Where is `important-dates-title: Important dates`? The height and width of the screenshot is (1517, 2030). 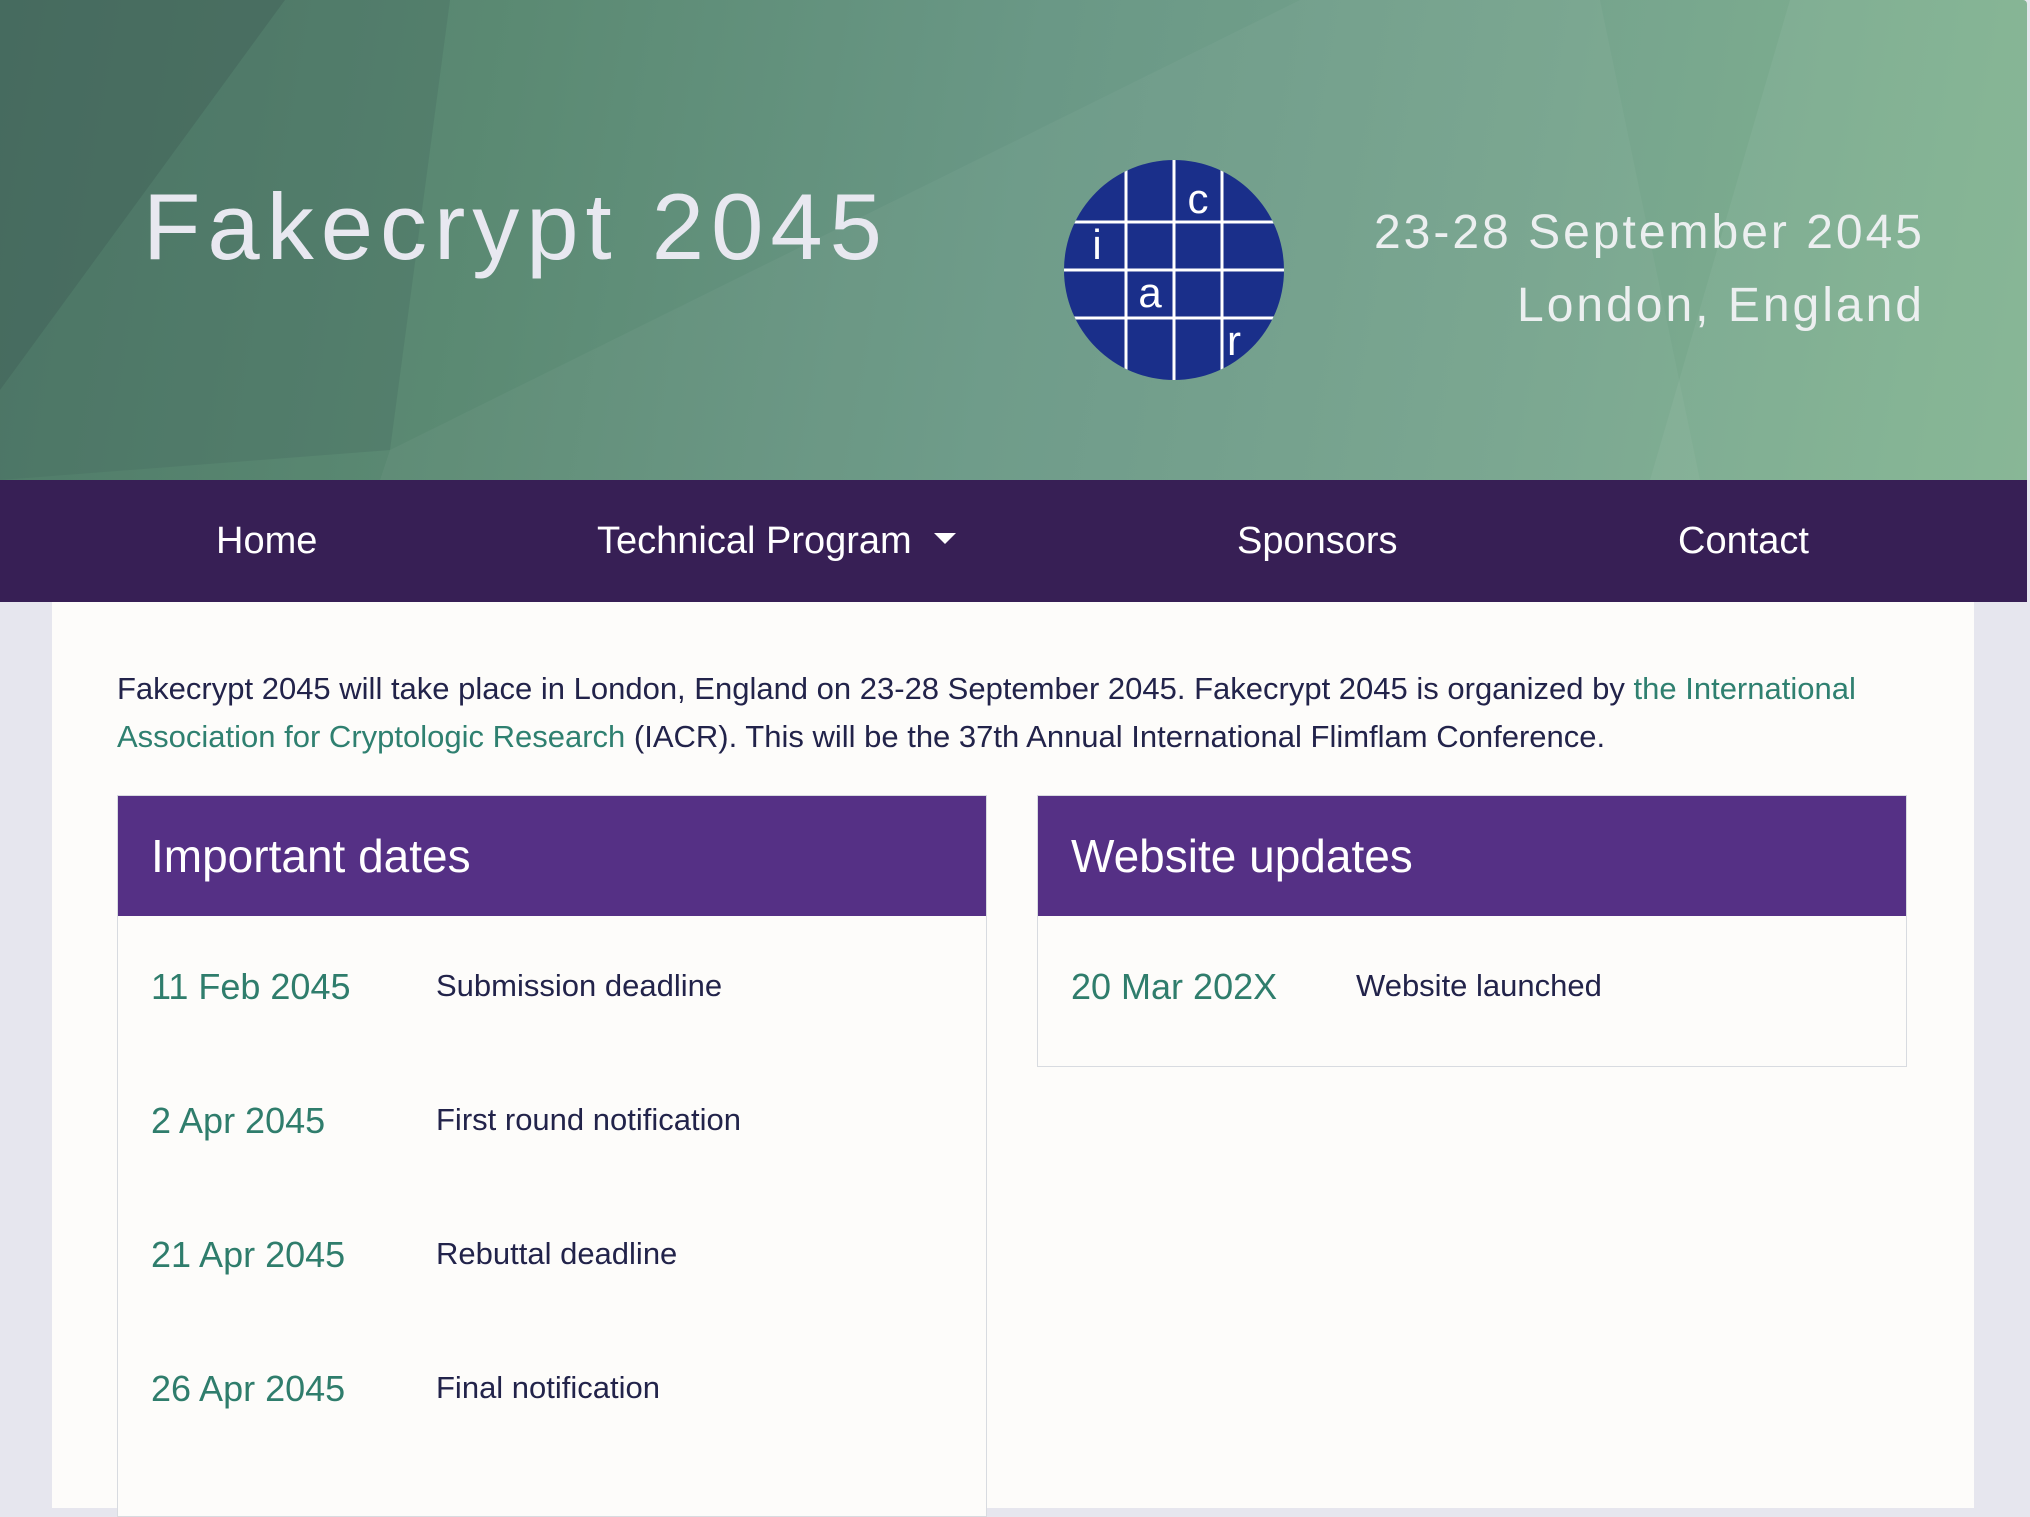 important-dates-title: Important dates is located at coordinates (552, 856).